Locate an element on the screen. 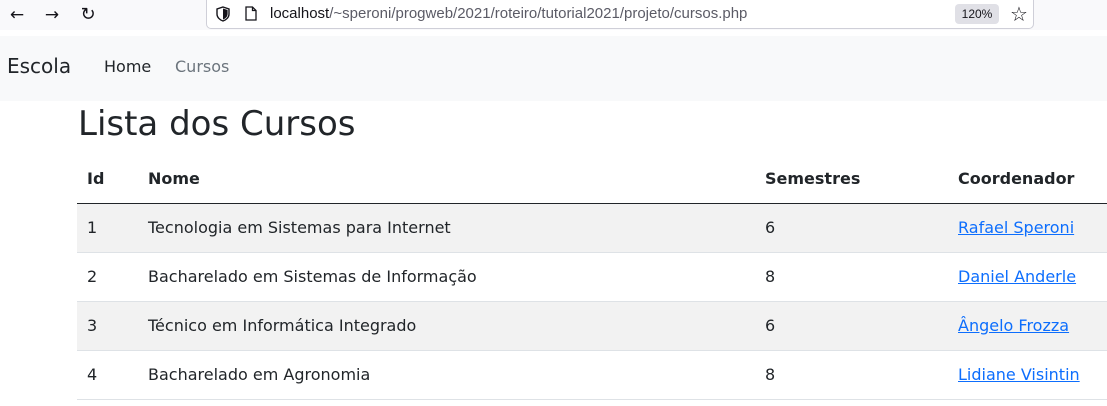 This screenshot has height=406, width=1107. back-button: ← is located at coordinates (17, 15).